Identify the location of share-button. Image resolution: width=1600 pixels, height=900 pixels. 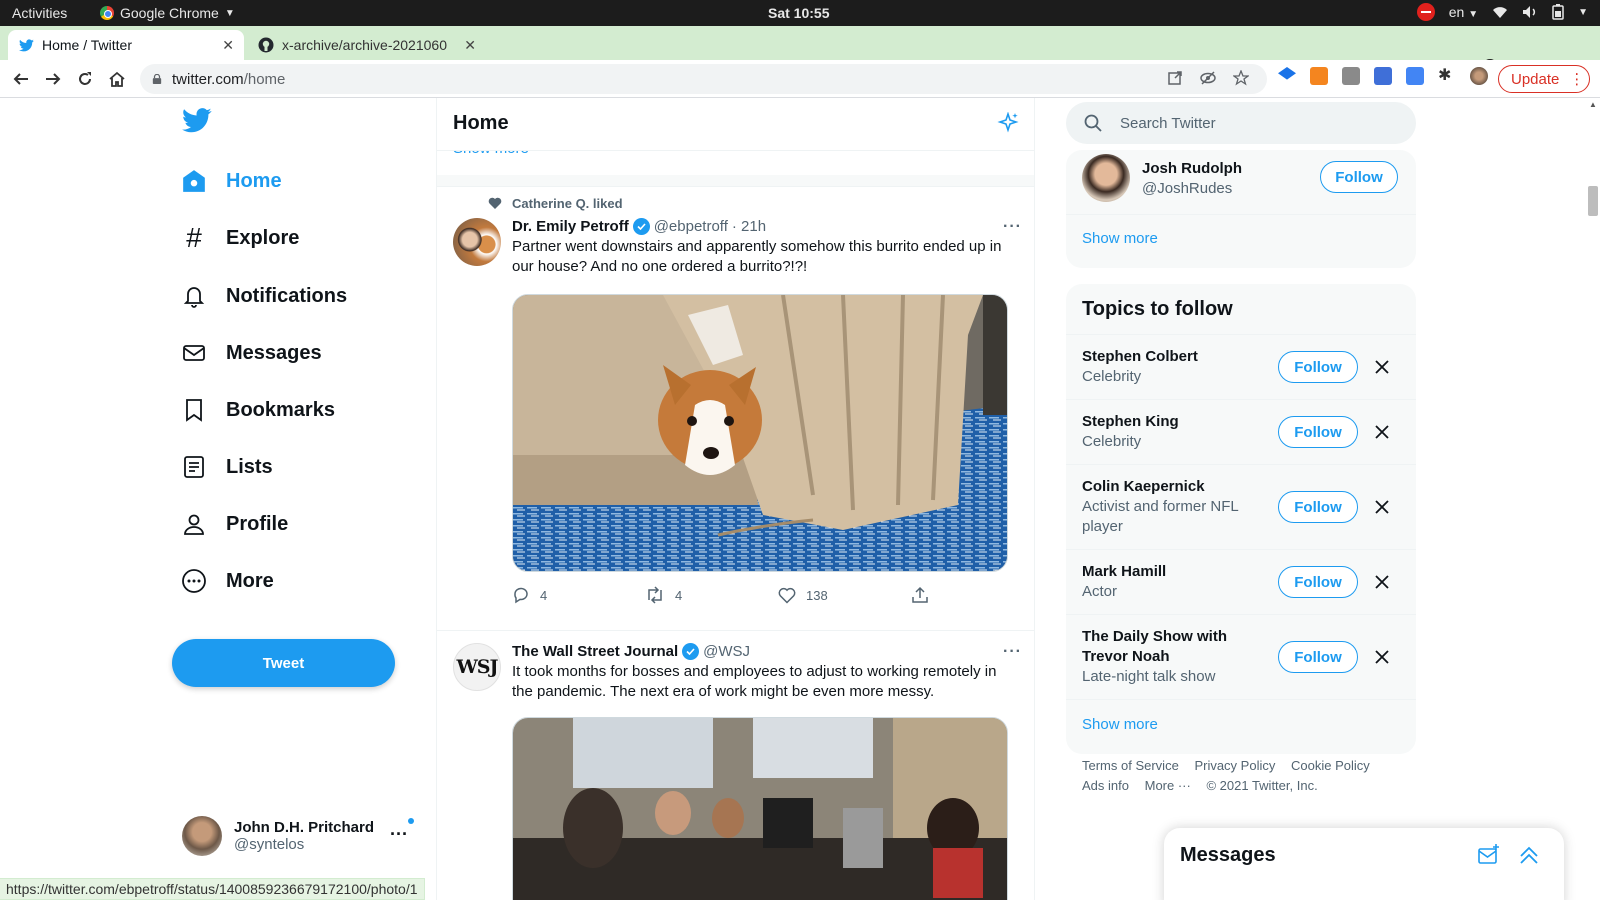
(977, 595).